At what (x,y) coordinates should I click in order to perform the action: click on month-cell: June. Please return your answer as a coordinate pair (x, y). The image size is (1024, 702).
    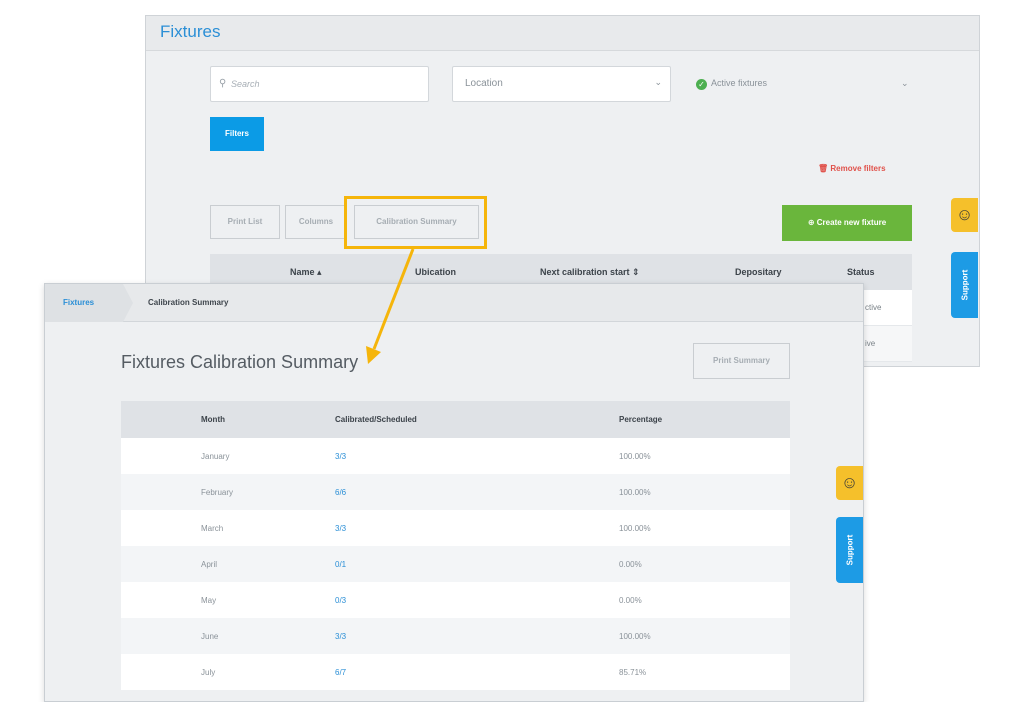
    Looking at the image, I should click on (210, 636).